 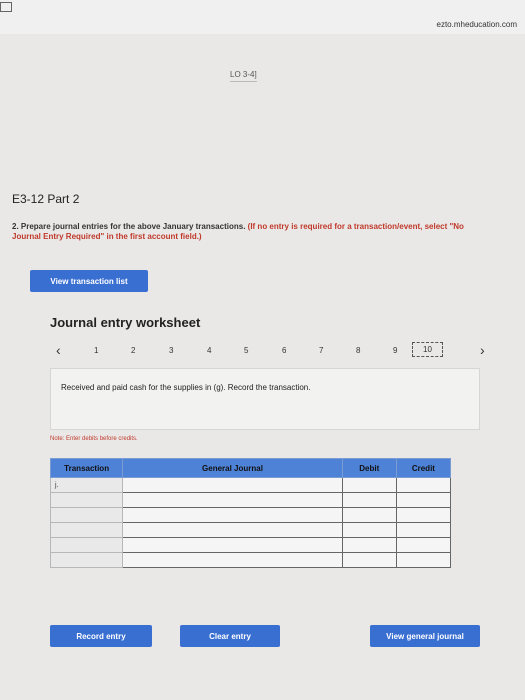 I want to click on view-general-journal-button: View general journal, so click(x=425, y=636).